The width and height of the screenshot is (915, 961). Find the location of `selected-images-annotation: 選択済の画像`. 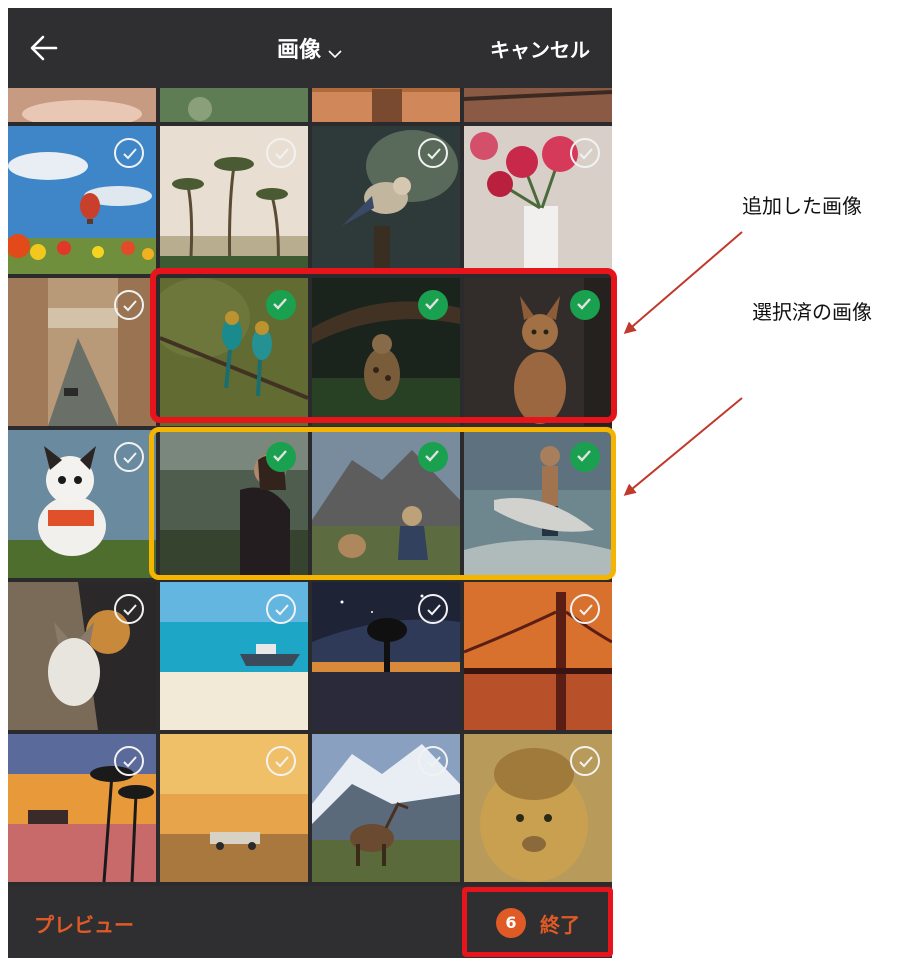

selected-images-annotation: 選択済の画像 is located at coordinates (812, 312).